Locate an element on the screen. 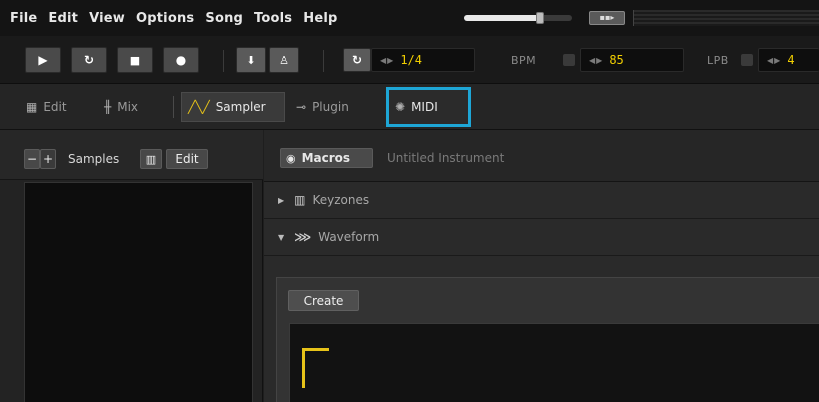 This screenshot has width=819, height=402. minus-icon: − is located at coordinates (32, 159).